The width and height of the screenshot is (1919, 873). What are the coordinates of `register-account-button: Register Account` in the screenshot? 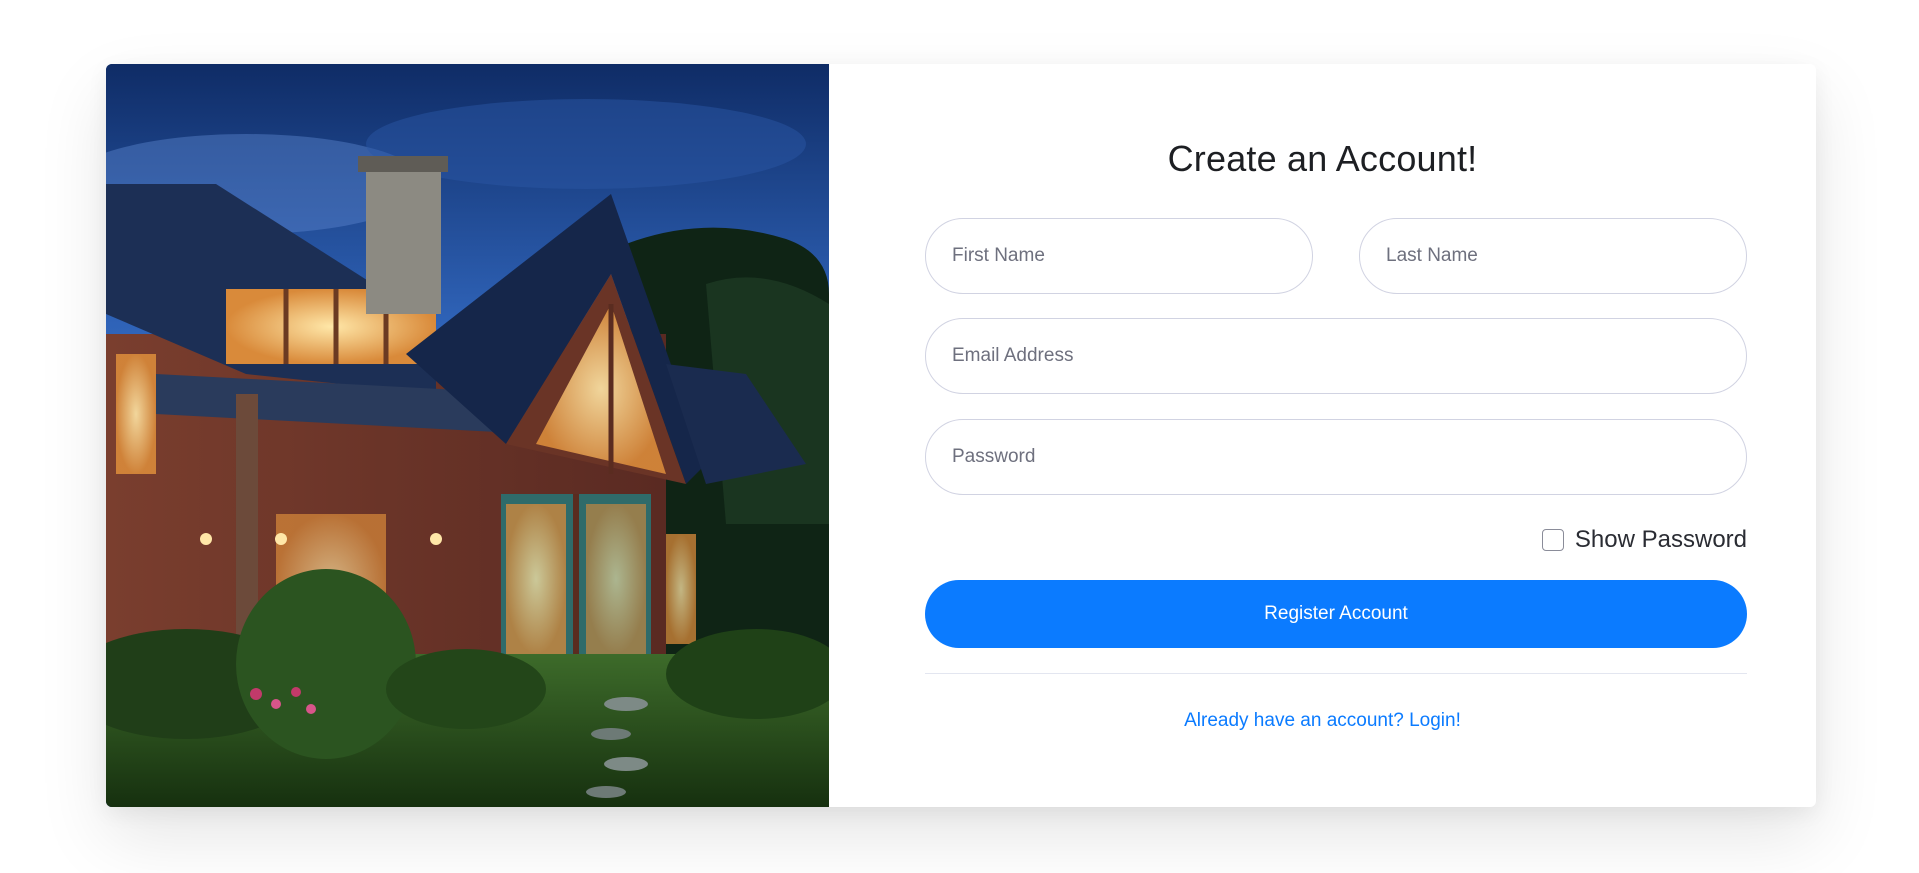 It's located at (1336, 614).